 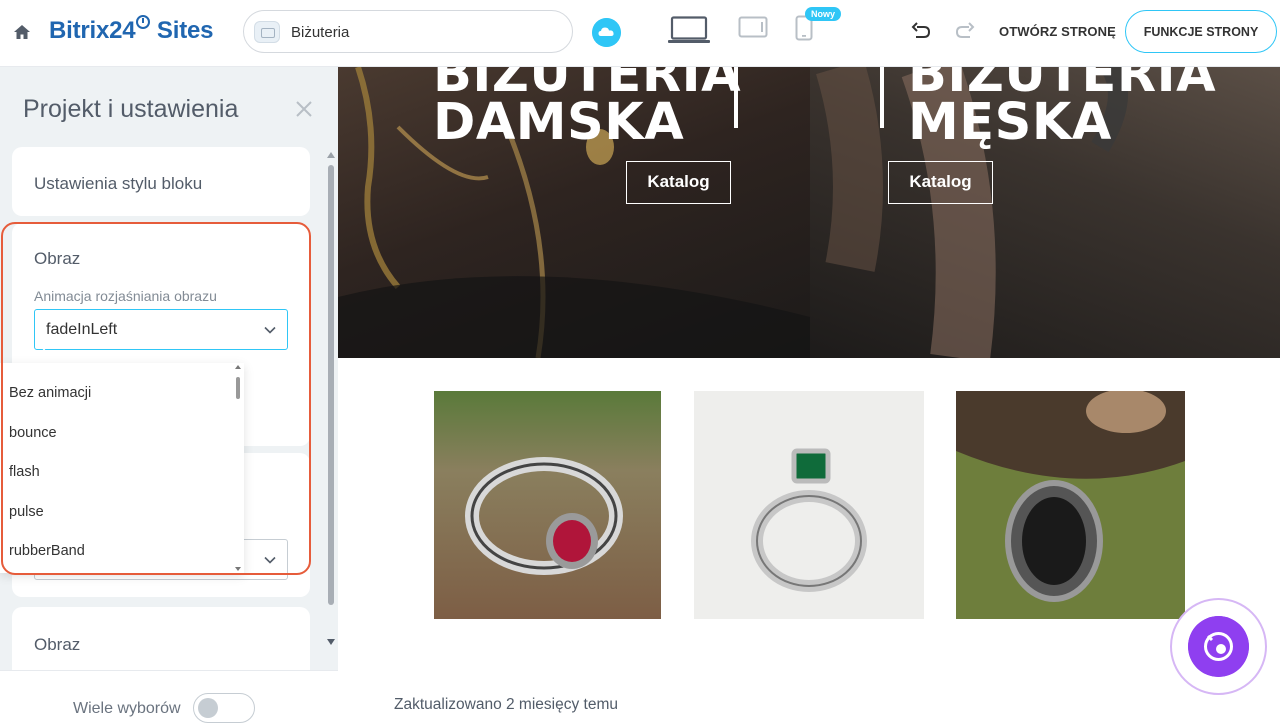 I want to click on redo-icon, so click(x=965, y=32).